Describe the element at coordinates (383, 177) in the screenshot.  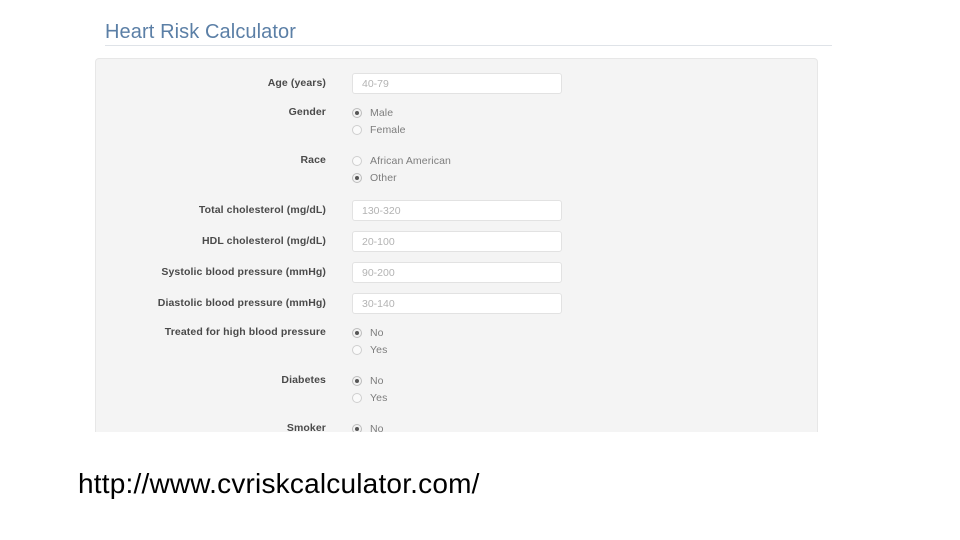
I see `radio-option-label: Other` at that location.